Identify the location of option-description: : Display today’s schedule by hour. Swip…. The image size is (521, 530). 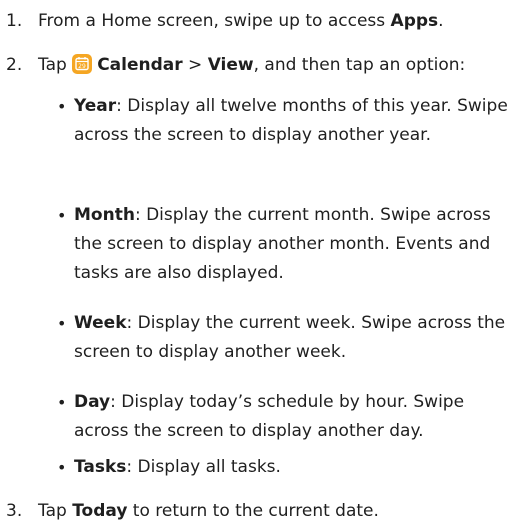
(269, 416).